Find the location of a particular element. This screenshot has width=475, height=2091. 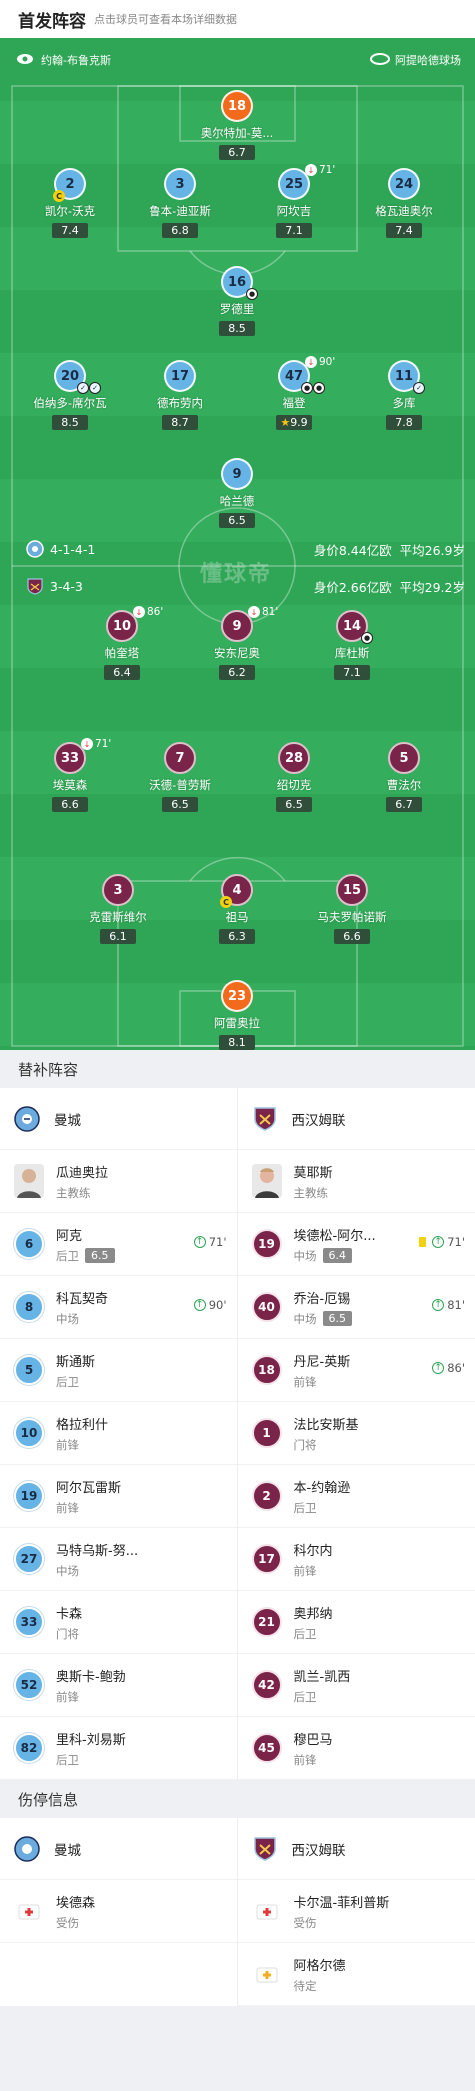

sub-player-row: 19 埃德松-阿尔... 中场6.4↑71' is located at coordinates (356, 1244).